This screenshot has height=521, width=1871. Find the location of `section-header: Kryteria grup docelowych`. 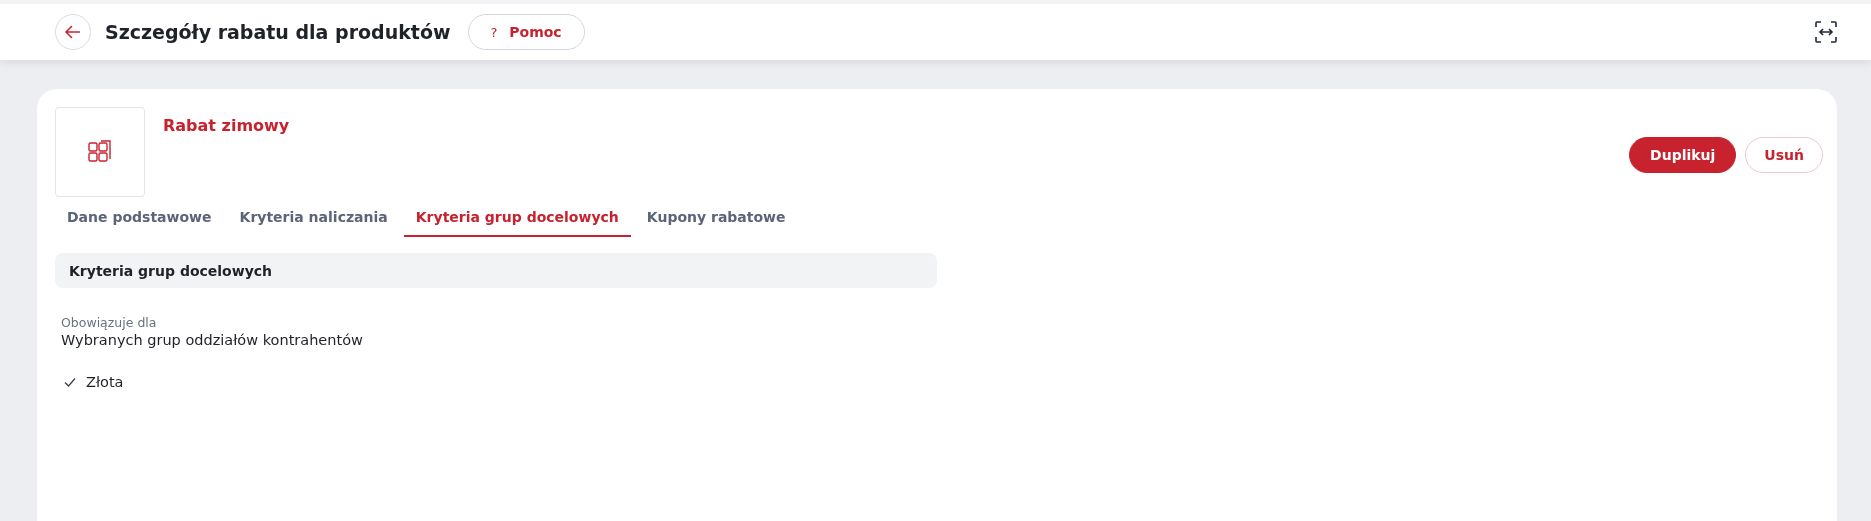

section-header: Kryteria grup docelowych is located at coordinates (496, 270).